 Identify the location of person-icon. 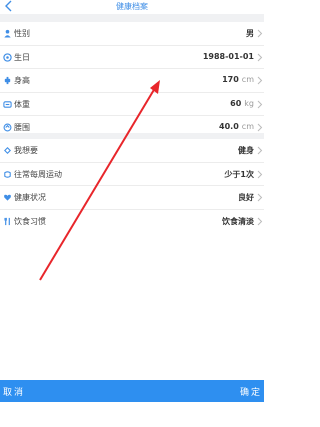
(7, 33).